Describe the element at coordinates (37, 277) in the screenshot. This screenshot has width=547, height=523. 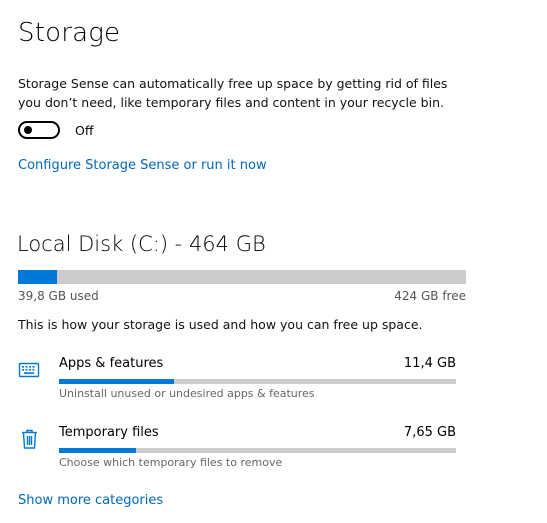
I see `disk-usage-fill` at that location.